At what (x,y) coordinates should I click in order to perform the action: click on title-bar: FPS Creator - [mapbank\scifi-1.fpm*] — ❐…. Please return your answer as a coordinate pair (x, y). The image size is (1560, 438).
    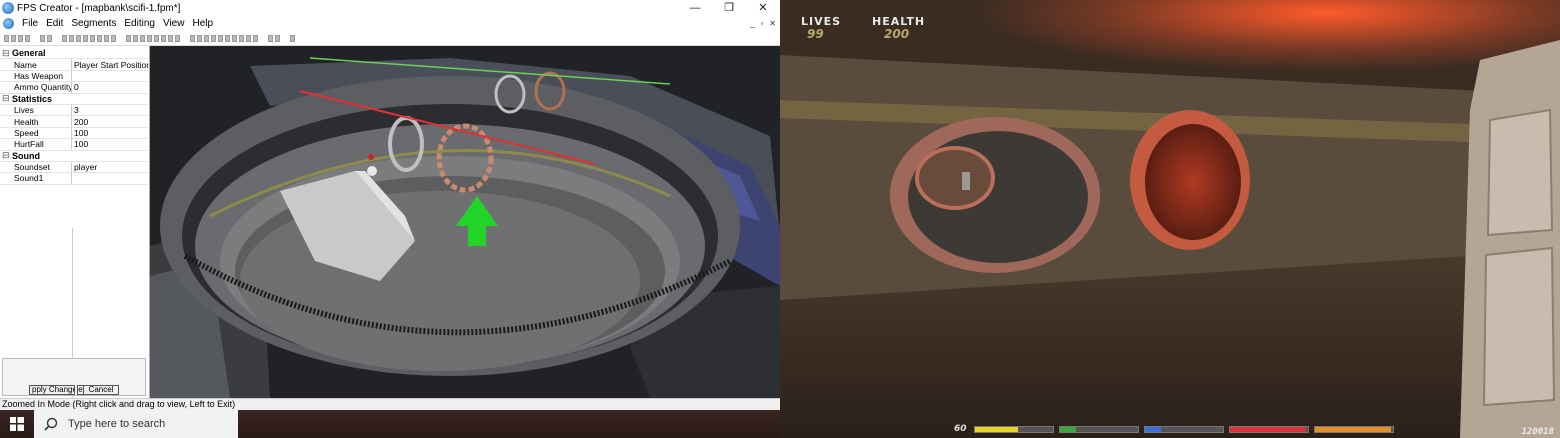
    Looking at the image, I should click on (390, 8).